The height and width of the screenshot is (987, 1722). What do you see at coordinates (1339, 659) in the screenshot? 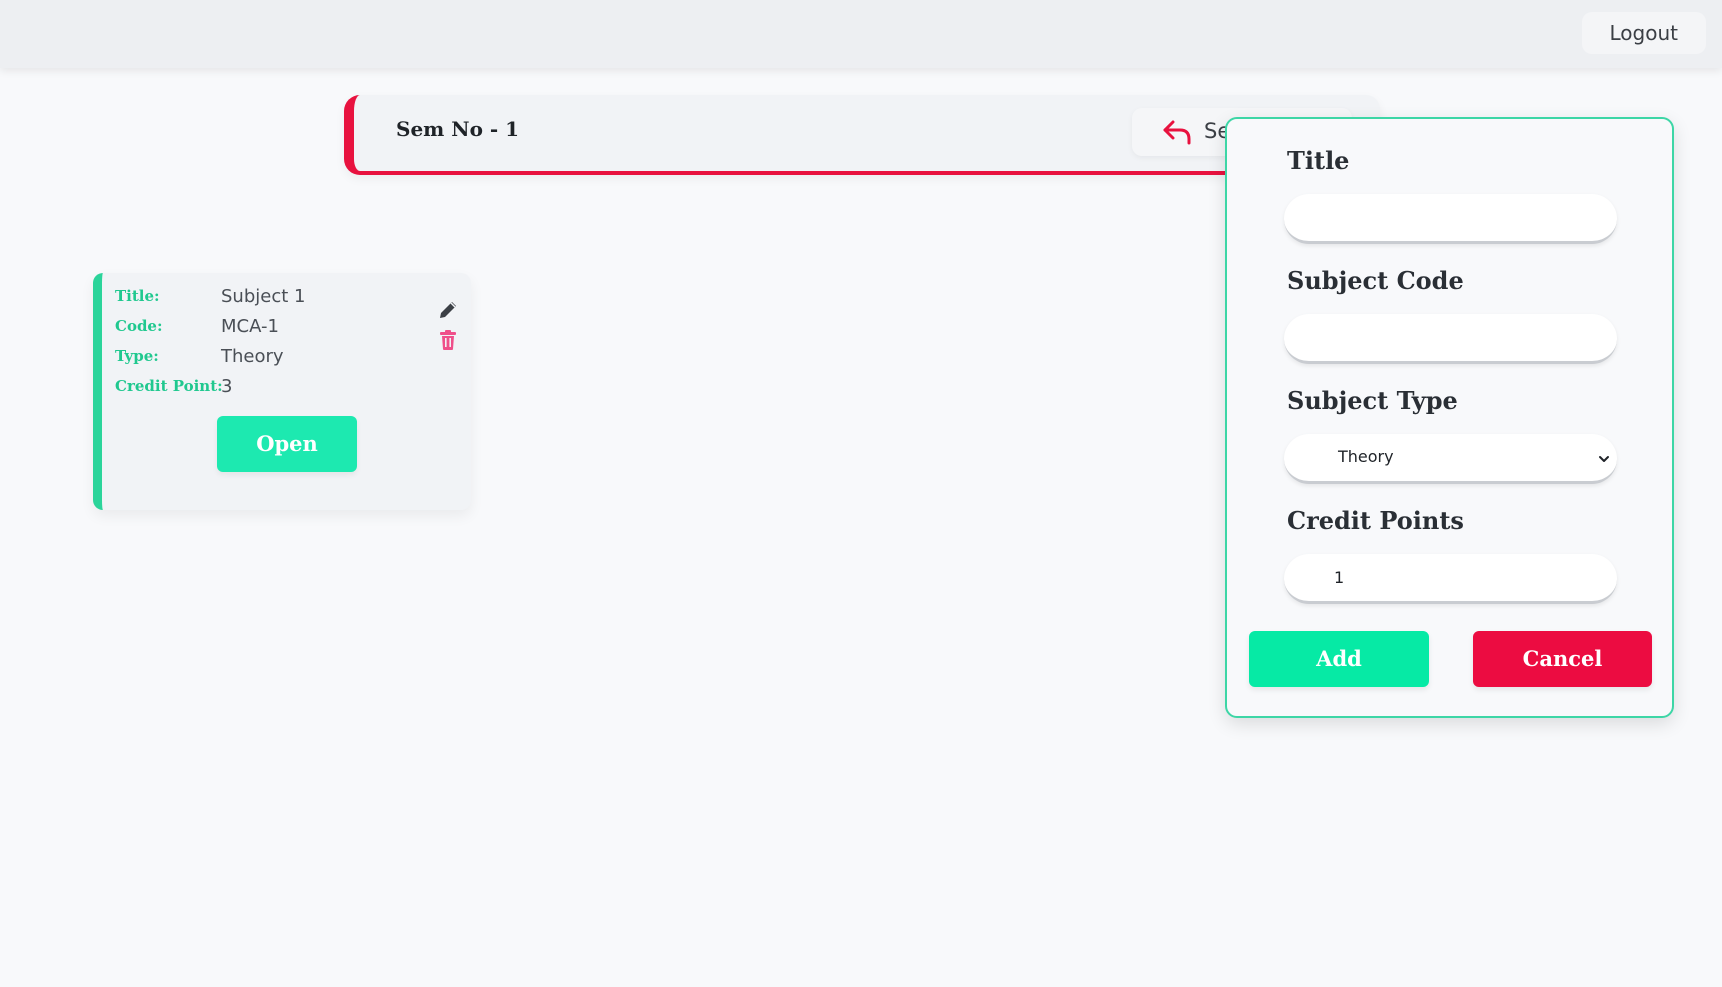
I see `add-button: Add` at bounding box center [1339, 659].